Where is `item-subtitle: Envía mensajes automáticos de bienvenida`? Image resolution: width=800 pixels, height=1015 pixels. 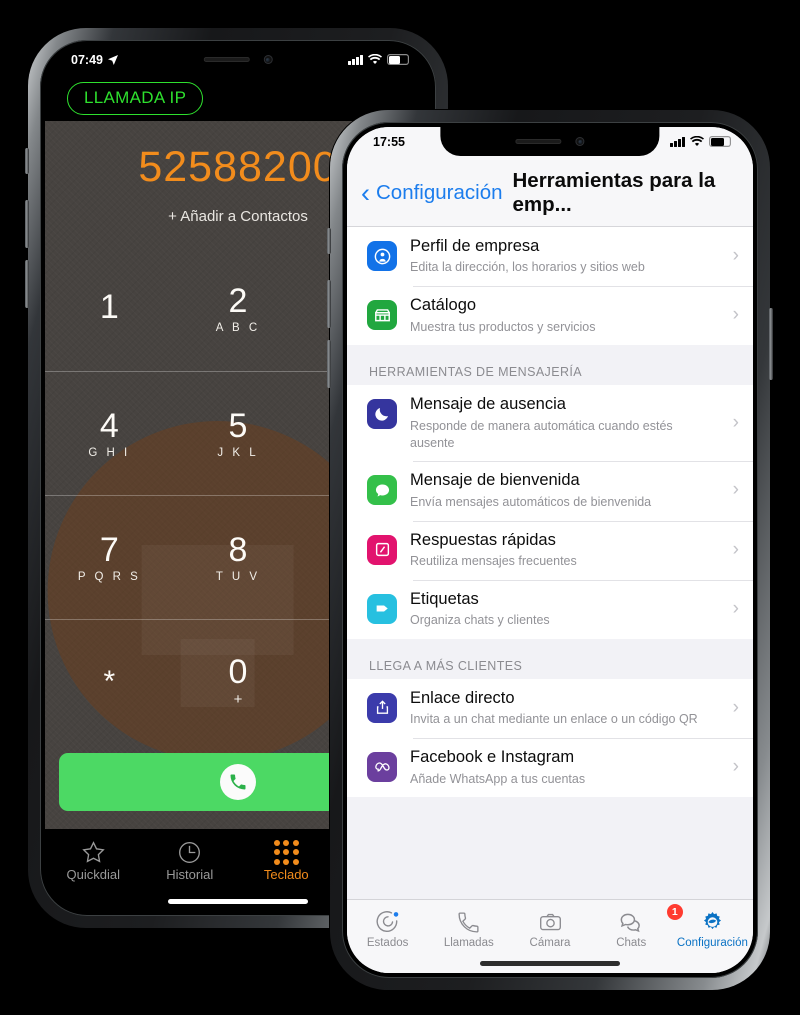
item-subtitle: Envía mensajes automáticos de bienvenida is located at coordinates (531, 501).